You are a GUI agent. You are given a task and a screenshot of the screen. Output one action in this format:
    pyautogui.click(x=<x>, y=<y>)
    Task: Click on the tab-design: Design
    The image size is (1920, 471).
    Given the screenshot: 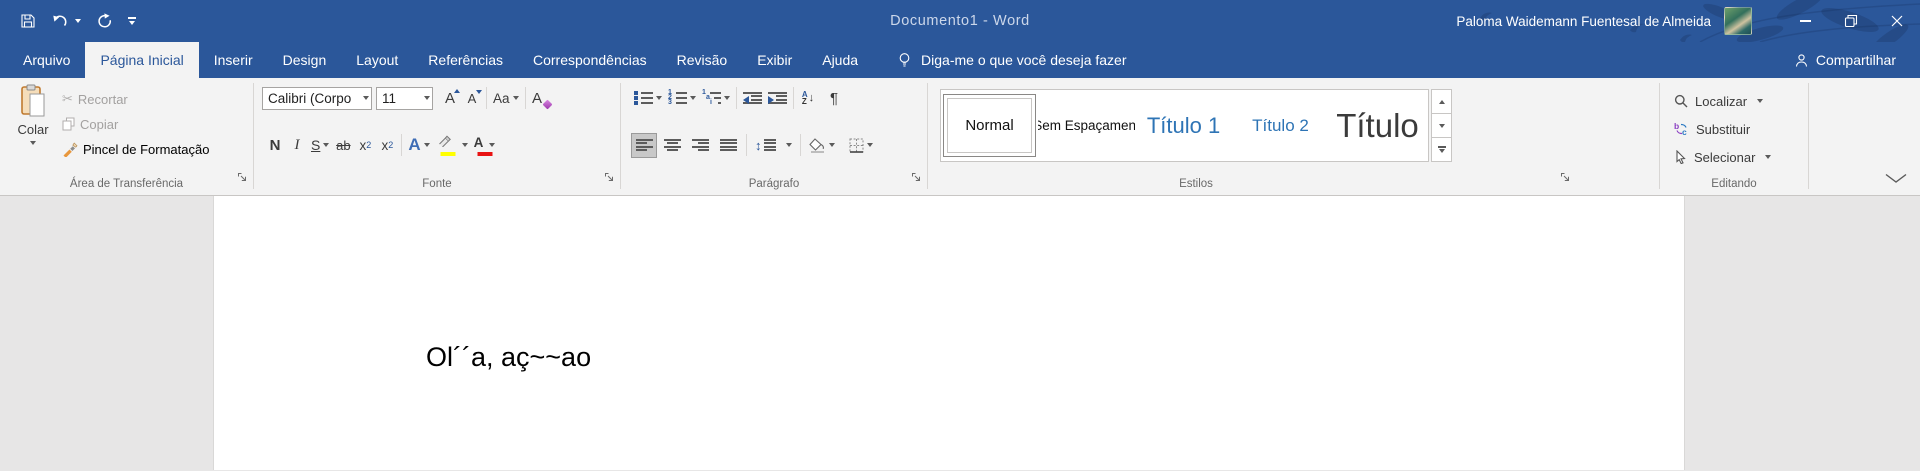 What is the action you would take?
    pyautogui.click(x=305, y=60)
    